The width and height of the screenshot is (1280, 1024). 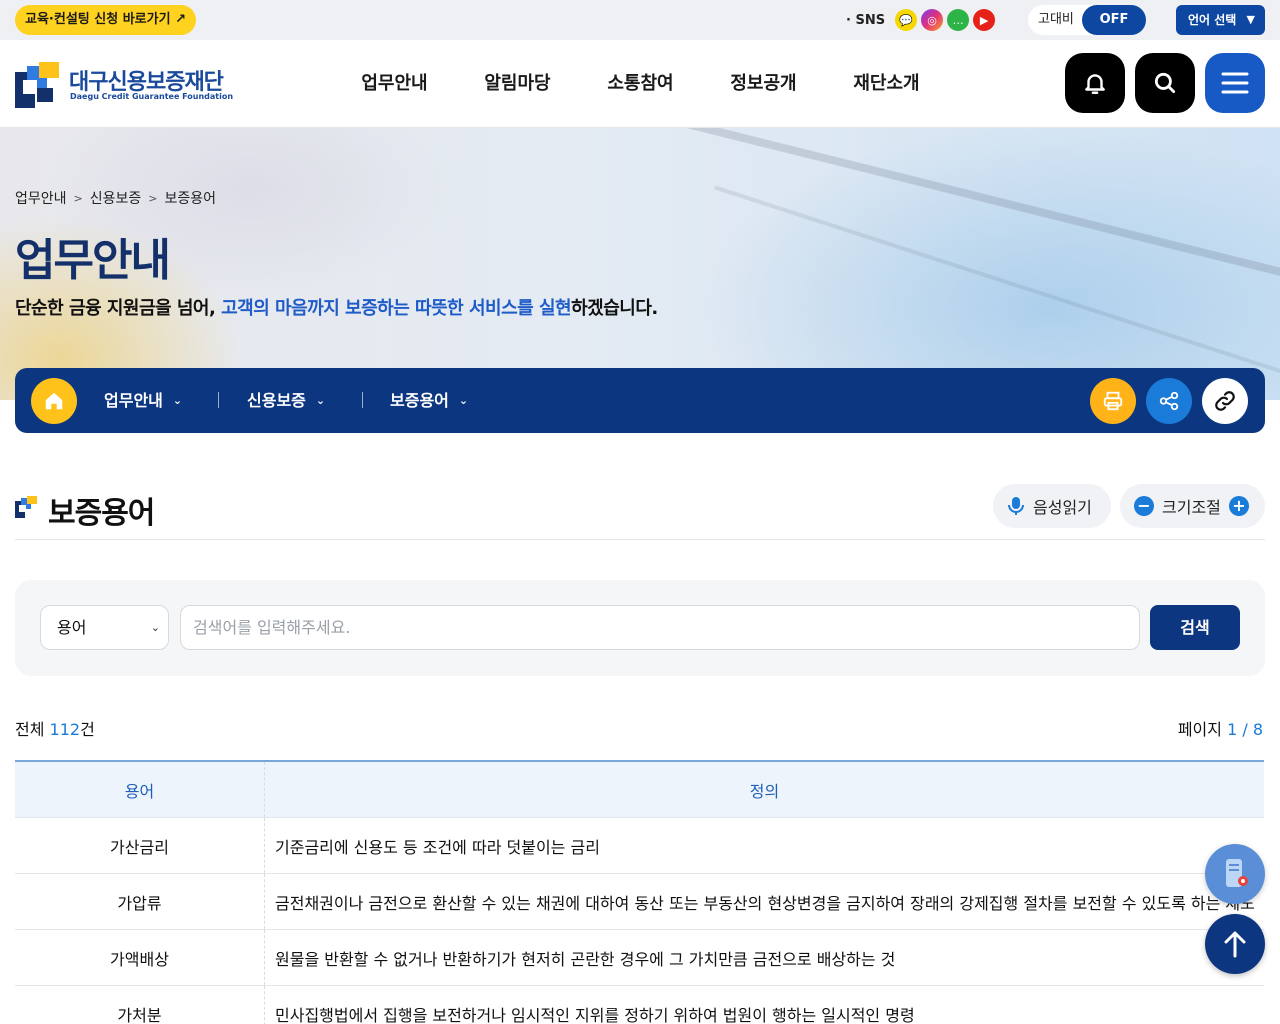 What do you see at coordinates (276, 400) in the screenshot?
I see `location-depth2-label: 신용보증` at bounding box center [276, 400].